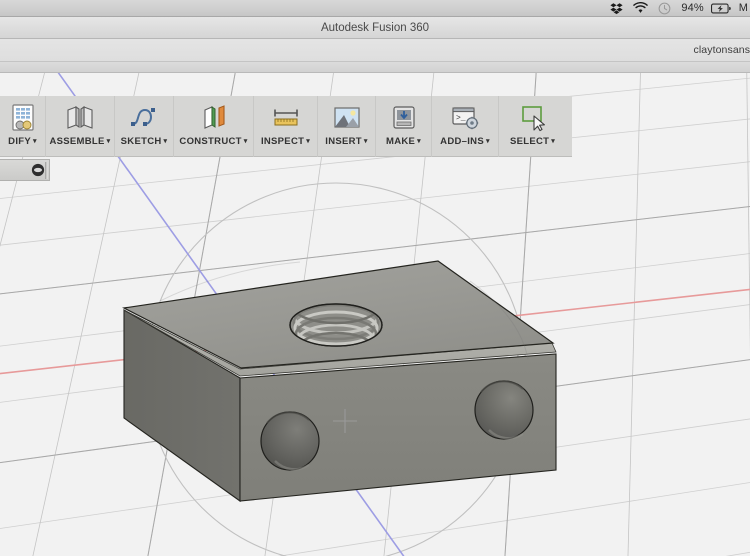 The image size is (750, 556). I want to click on toolbar-label-add-ins: ADD–INS ▾, so click(465, 141).